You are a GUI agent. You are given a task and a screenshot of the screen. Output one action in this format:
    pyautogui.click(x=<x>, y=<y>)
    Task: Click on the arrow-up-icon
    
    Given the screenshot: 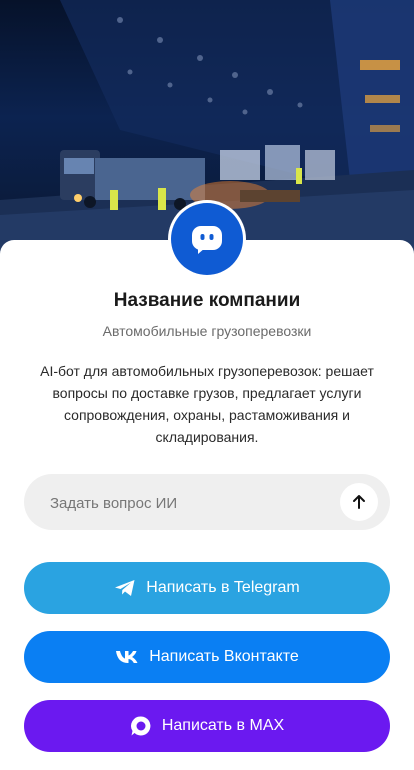 What is the action you would take?
    pyautogui.click(x=359, y=502)
    